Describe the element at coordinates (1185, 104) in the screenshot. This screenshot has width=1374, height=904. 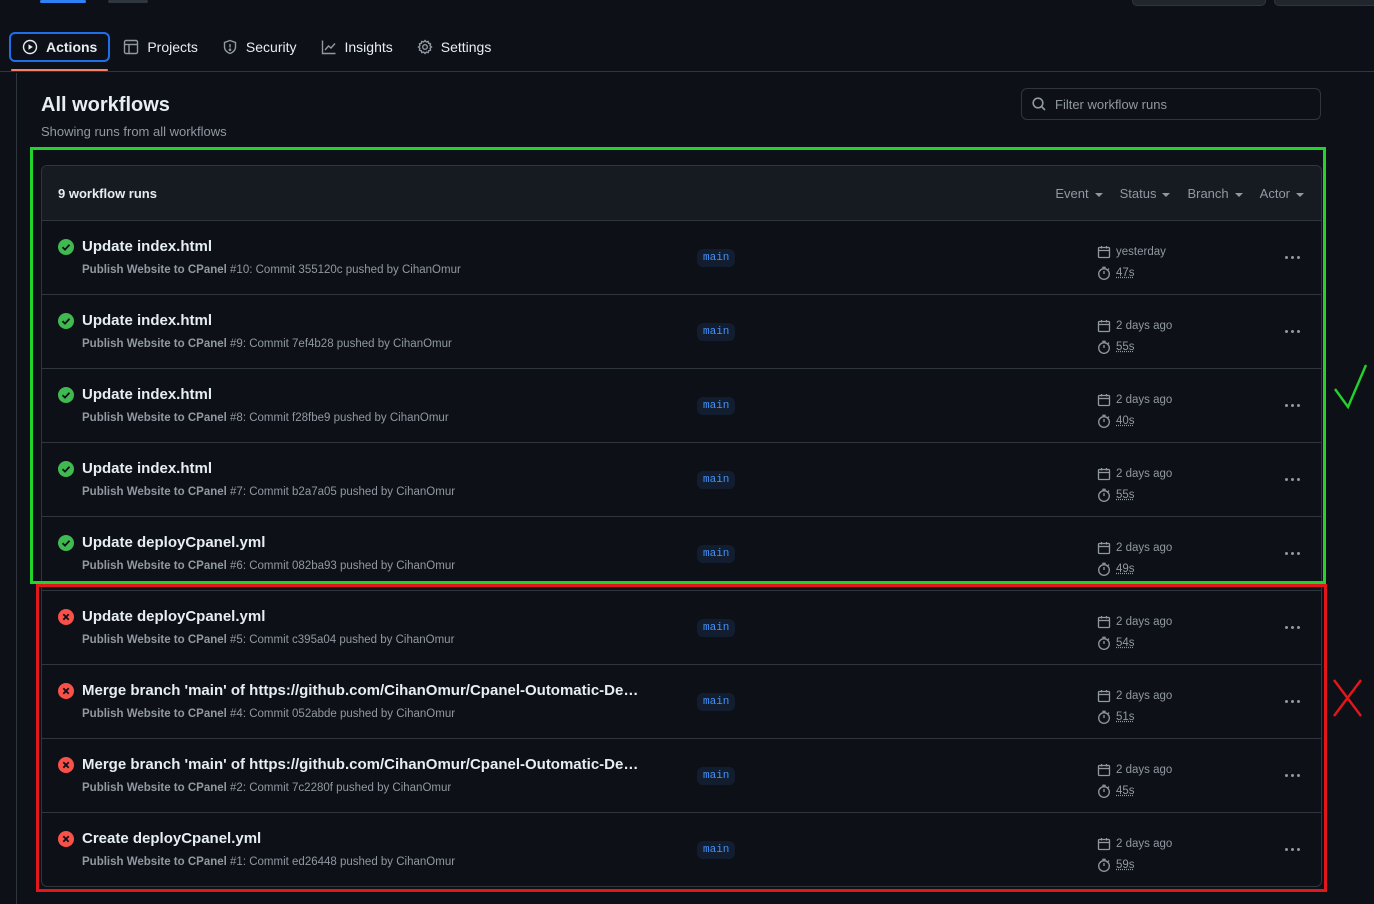
I see `filter-input` at that location.